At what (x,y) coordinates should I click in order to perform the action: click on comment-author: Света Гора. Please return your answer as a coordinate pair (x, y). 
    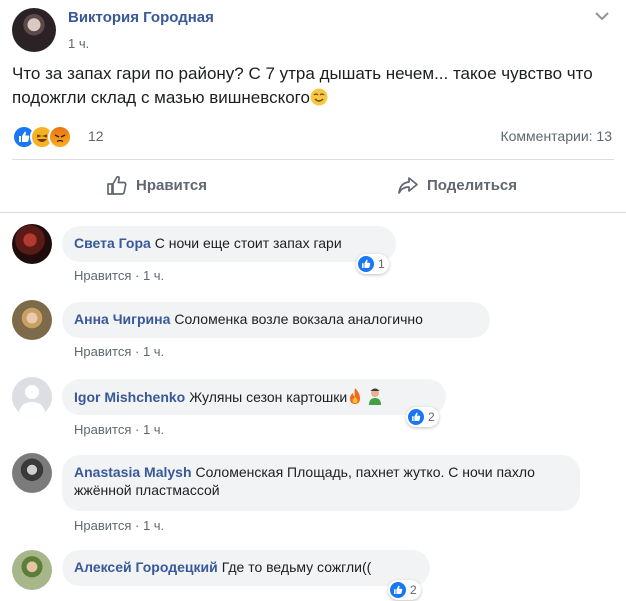
    Looking at the image, I should click on (112, 243).